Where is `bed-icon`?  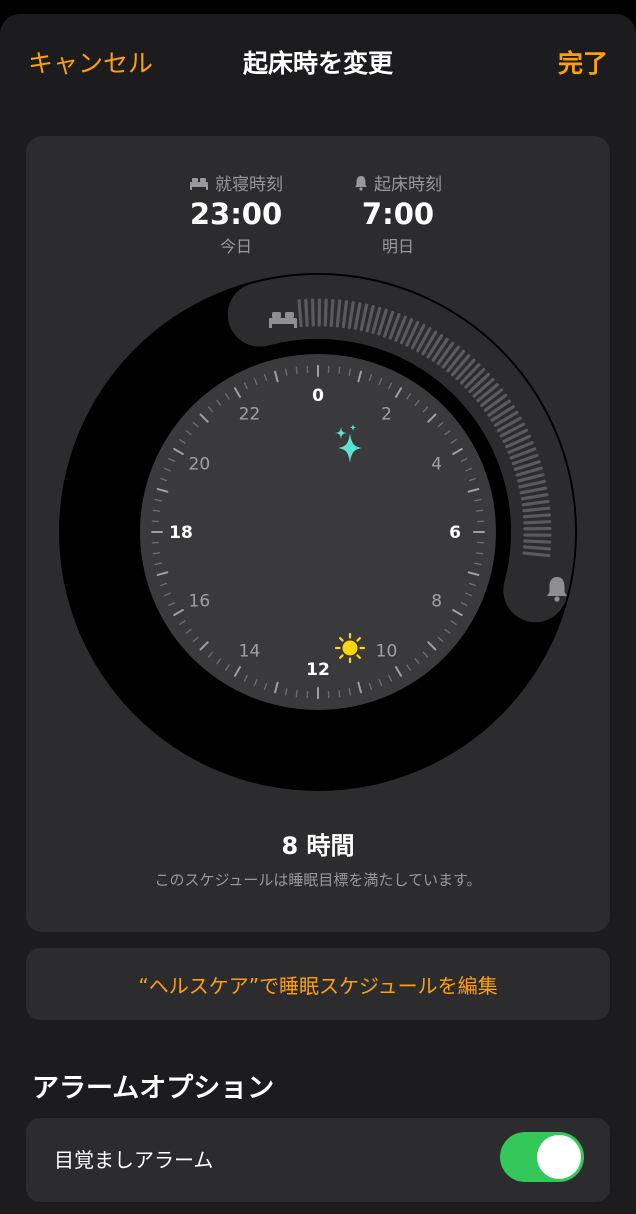 bed-icon is located at coordinates (199, 183).